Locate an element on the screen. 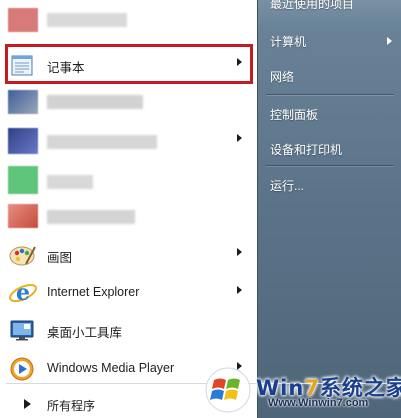  computer-submenu-arrow-icon is located at coordinates (389, 41).